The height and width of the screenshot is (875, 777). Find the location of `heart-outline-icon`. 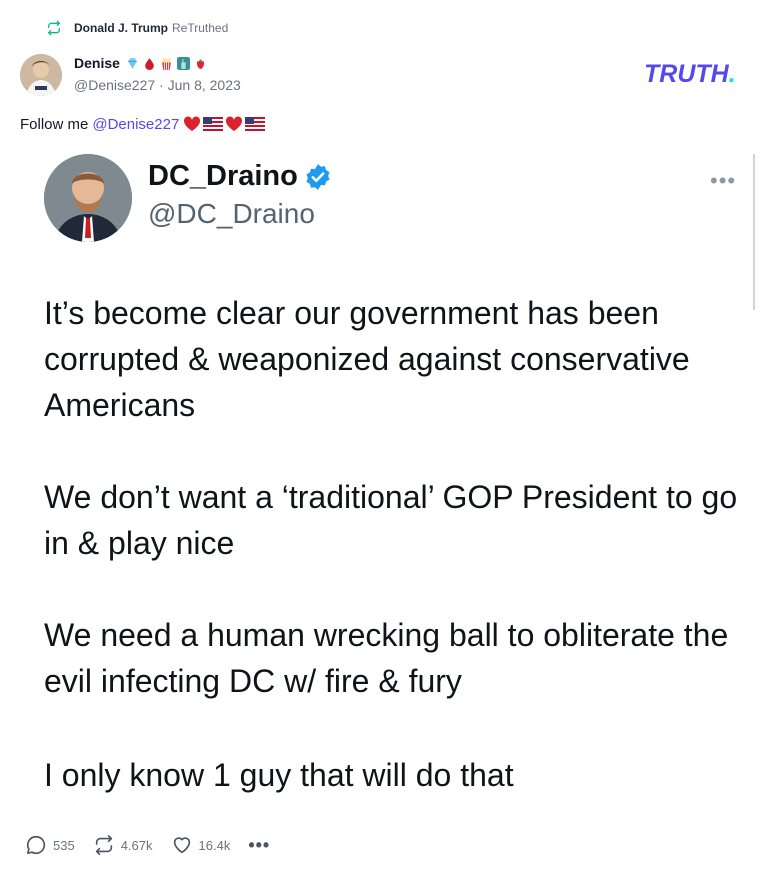

heart-outline-icon is located at coordinates (181, 845).